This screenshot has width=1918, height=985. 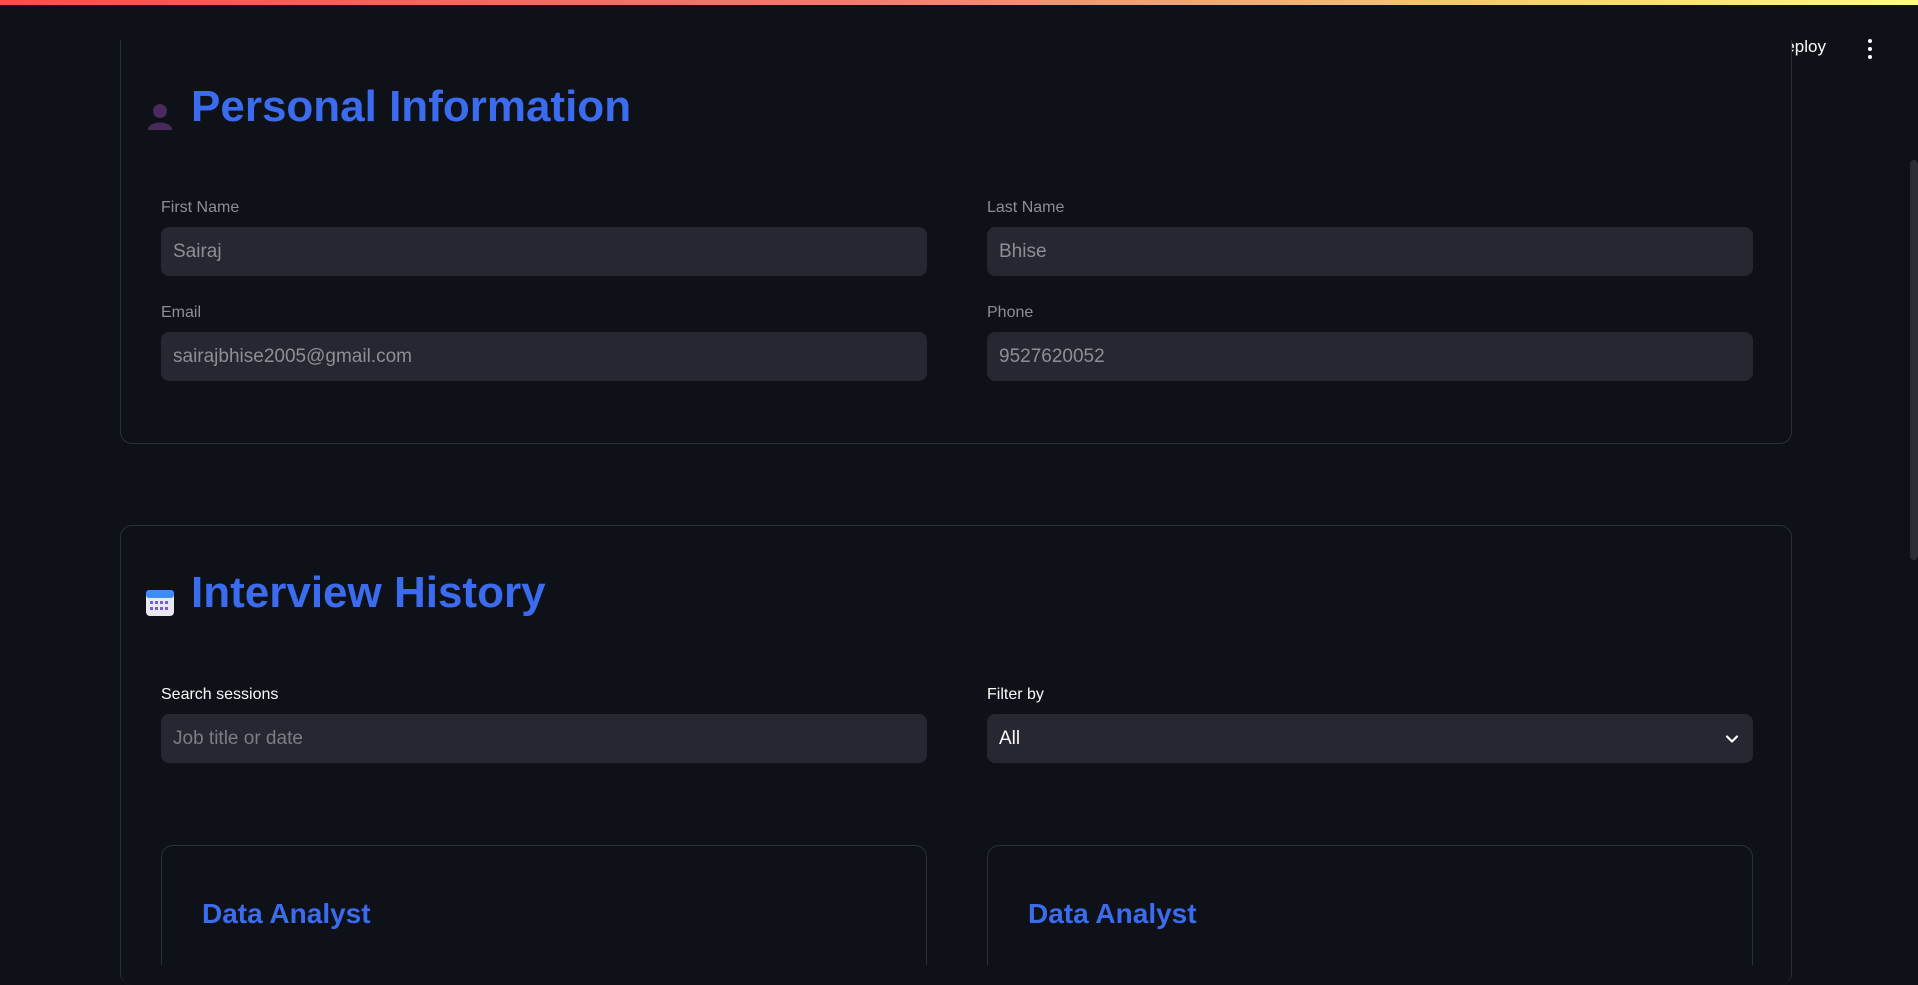 I want to click on last-name-field-group: Last Name Bhise, so click(x=1370, y=241).